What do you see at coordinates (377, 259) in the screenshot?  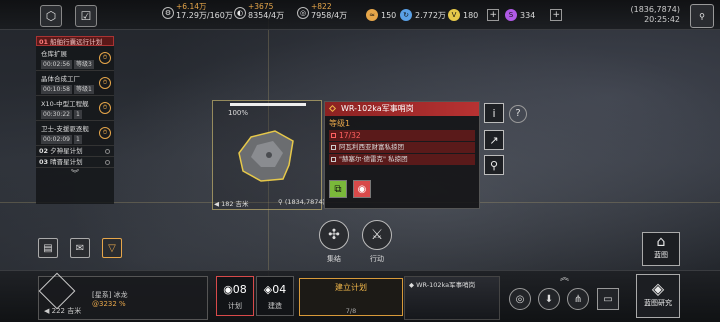 I see `move-label: 行动` at bounding box center [377, 259].